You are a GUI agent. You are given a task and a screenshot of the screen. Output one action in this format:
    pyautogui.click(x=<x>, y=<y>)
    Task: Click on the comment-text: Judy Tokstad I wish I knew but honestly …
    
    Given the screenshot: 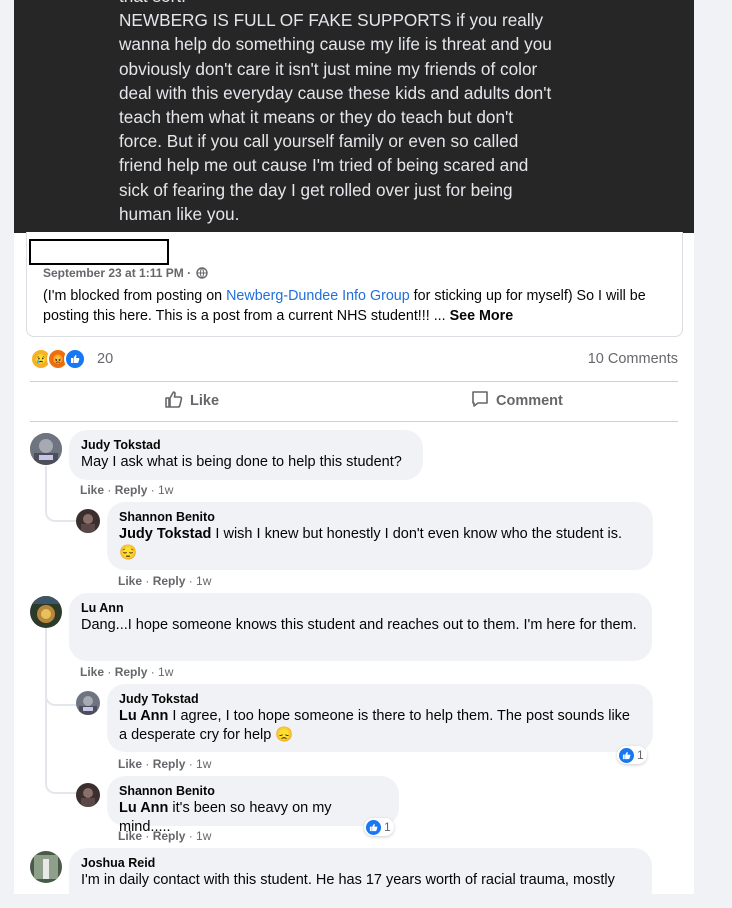 What is the action you would take?
    pyautogui.click(x=380, y=544)
    